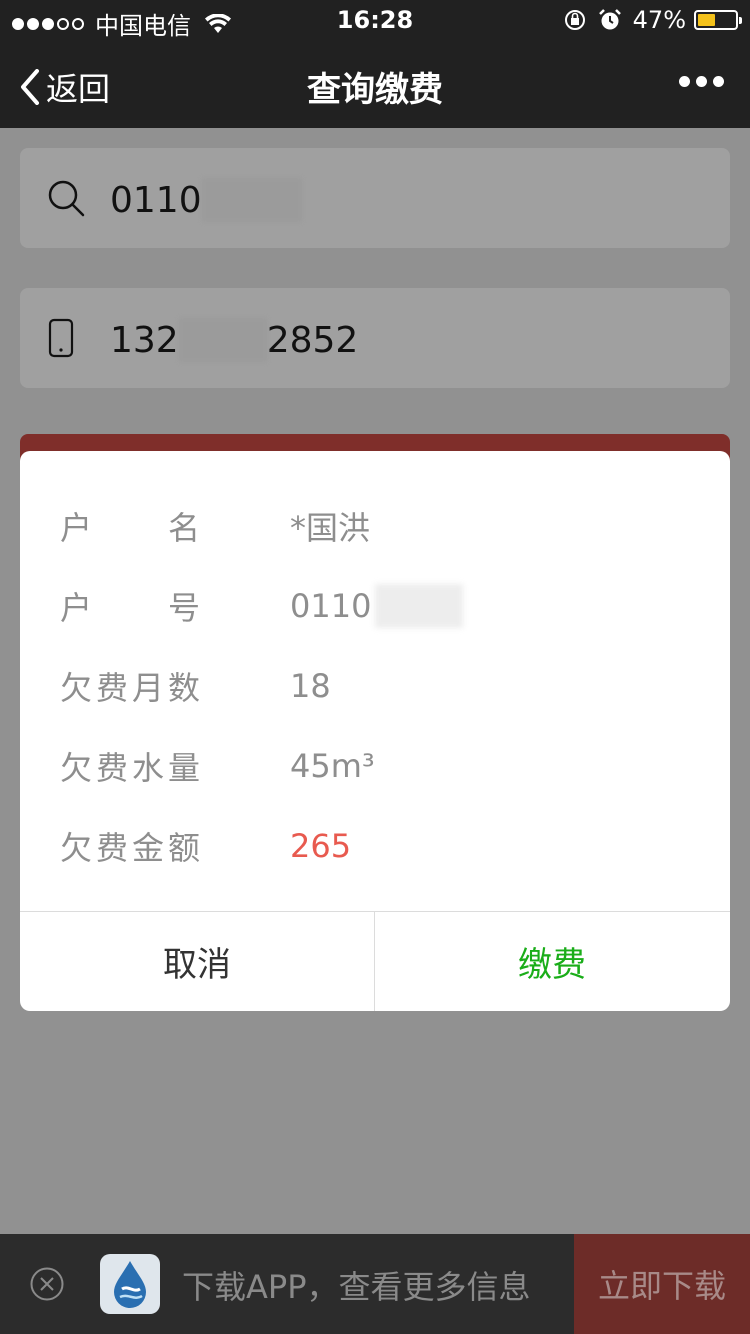  I want to click on account-search-field: 0110, so click(375, 198).